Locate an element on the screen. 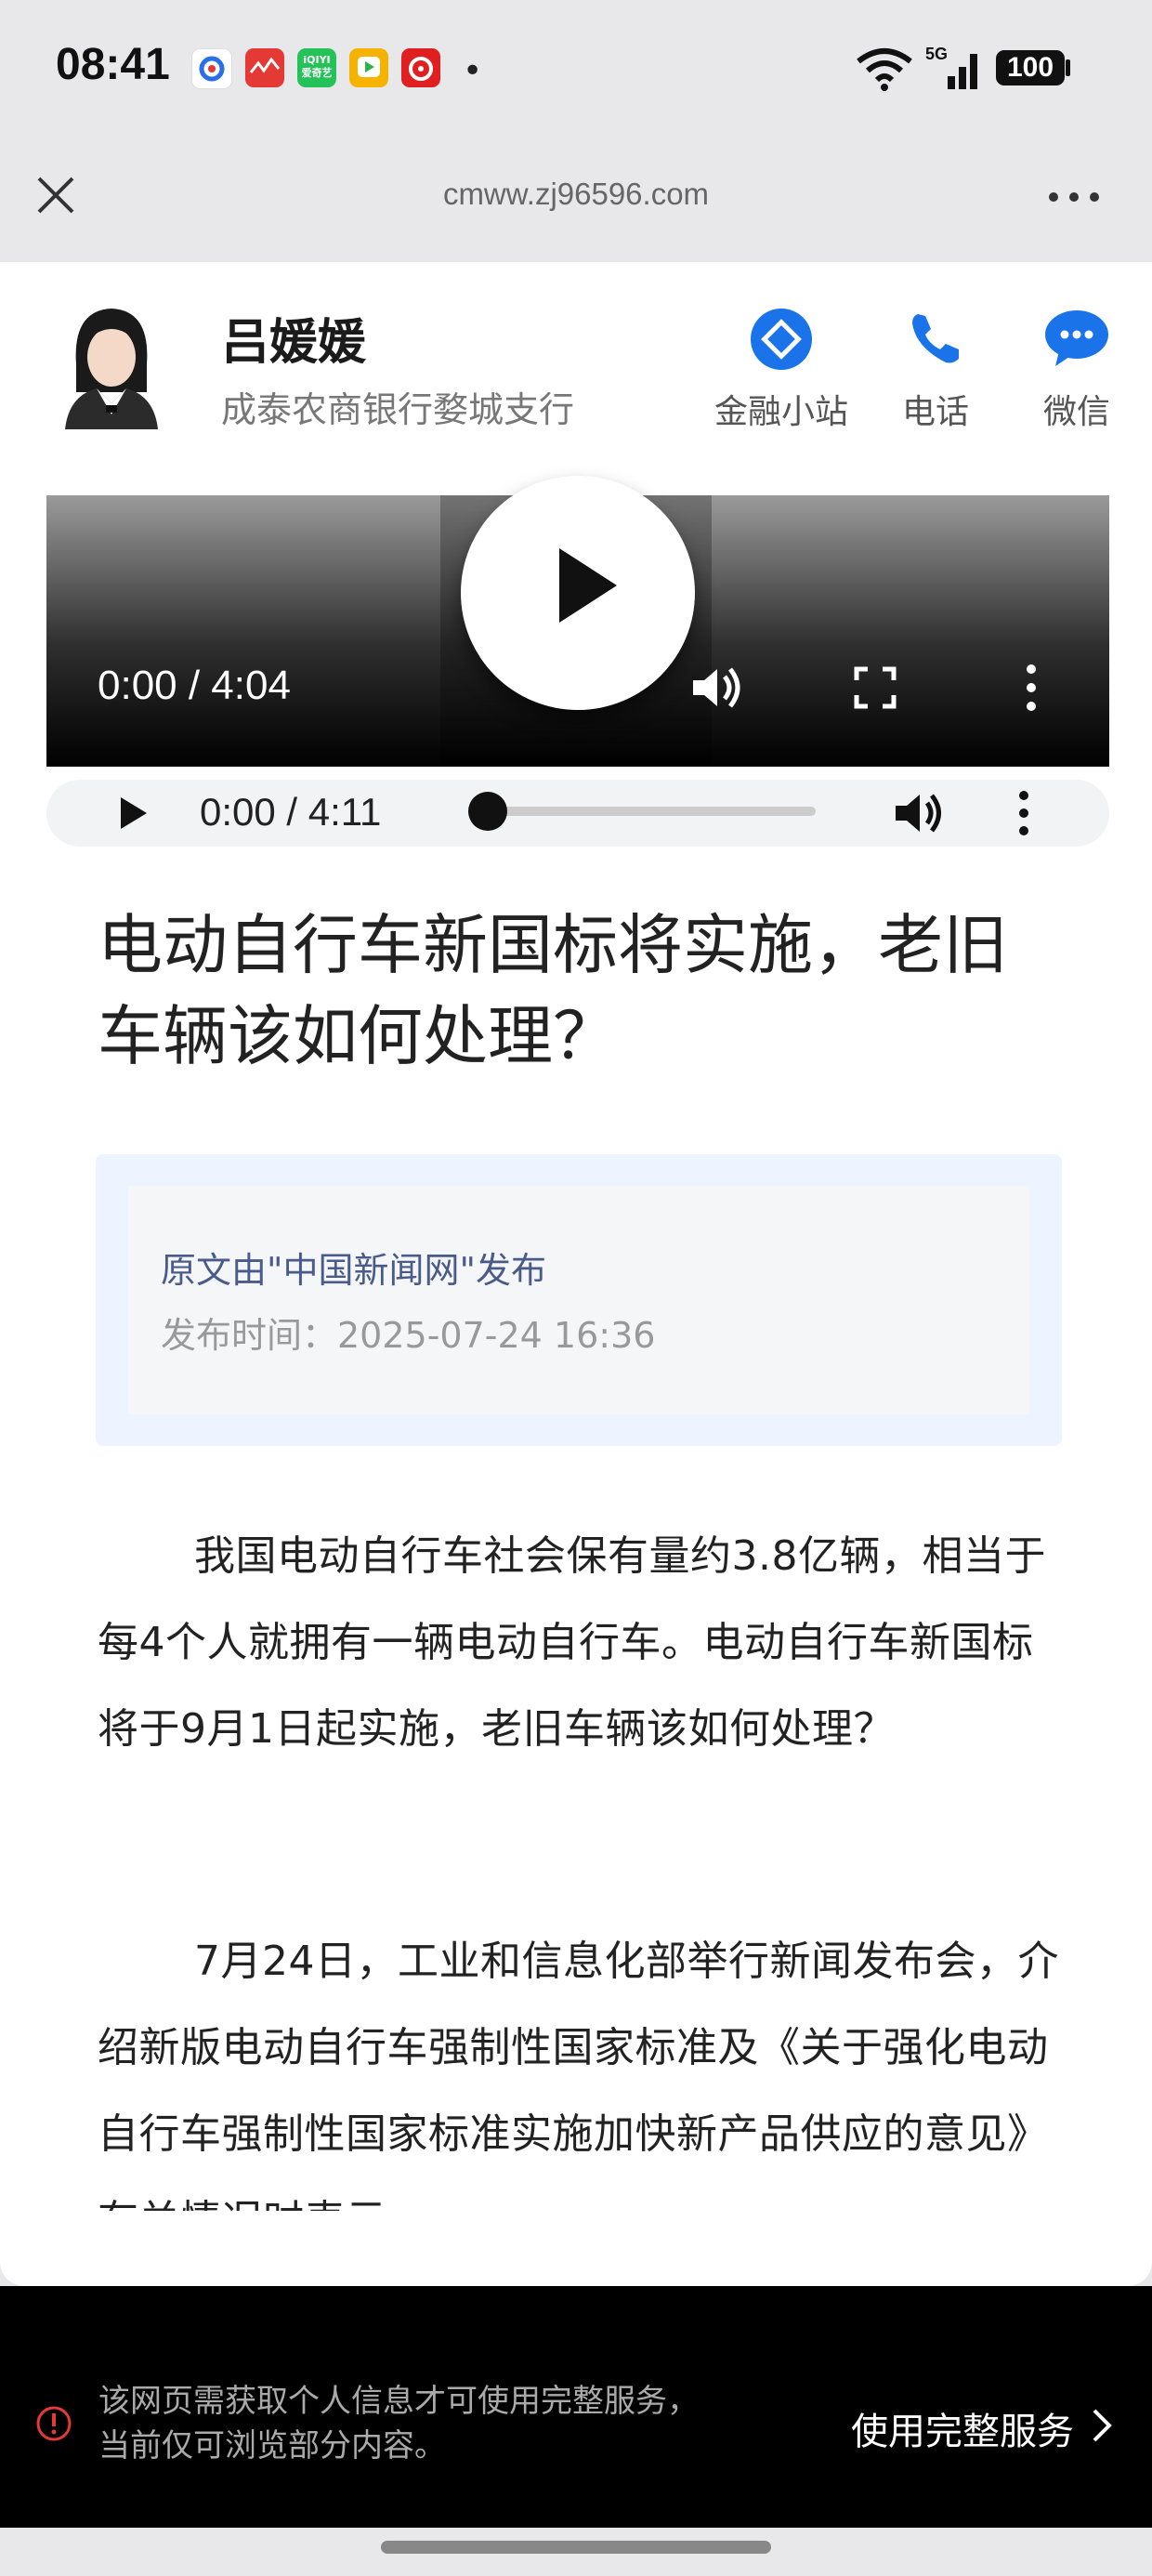  audio-time: 0:00 / 4:11 is located at coordinates (291, 812).